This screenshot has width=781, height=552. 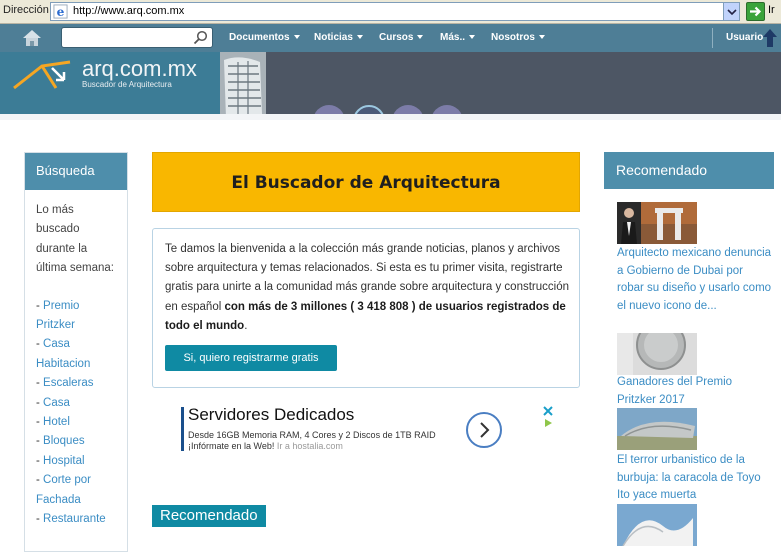 I want to click on ie-page-icon: e, so click(x=60, y=11).